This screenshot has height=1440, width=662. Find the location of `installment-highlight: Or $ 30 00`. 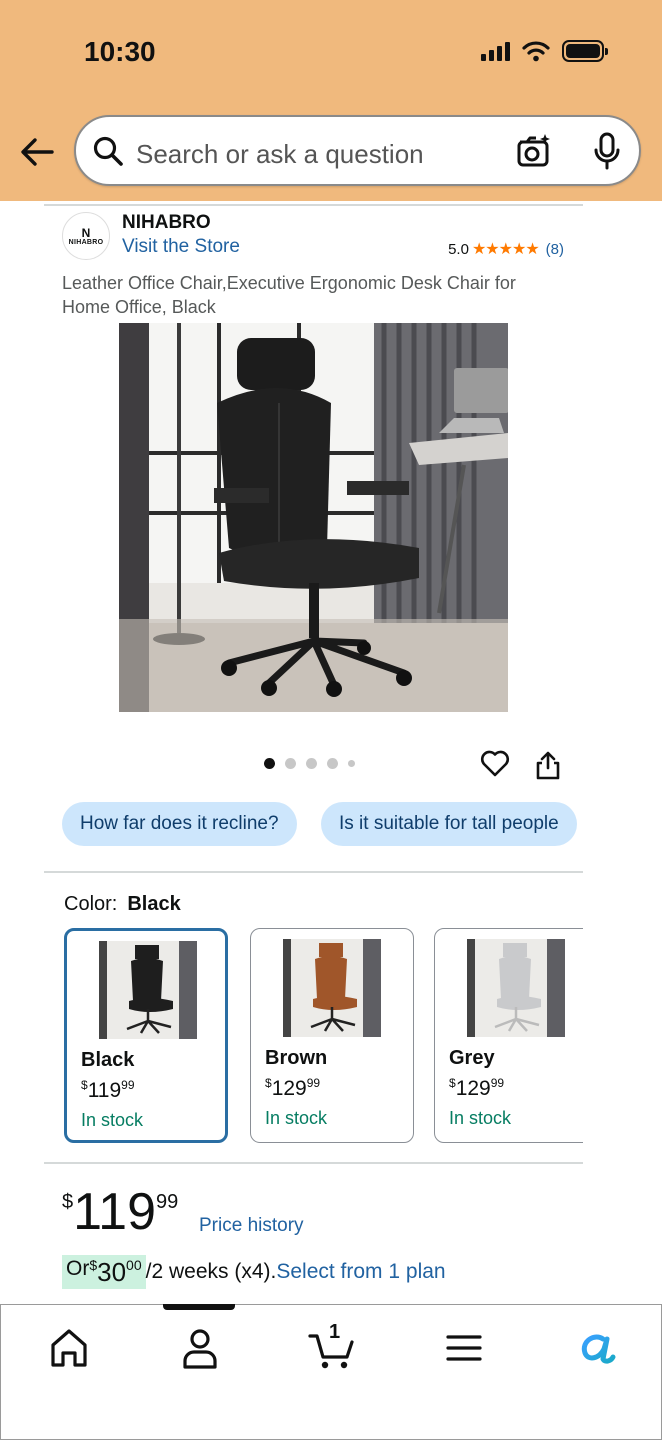

installment-highlight: Or $ 30 00 is located at coordinates (104, 1272).